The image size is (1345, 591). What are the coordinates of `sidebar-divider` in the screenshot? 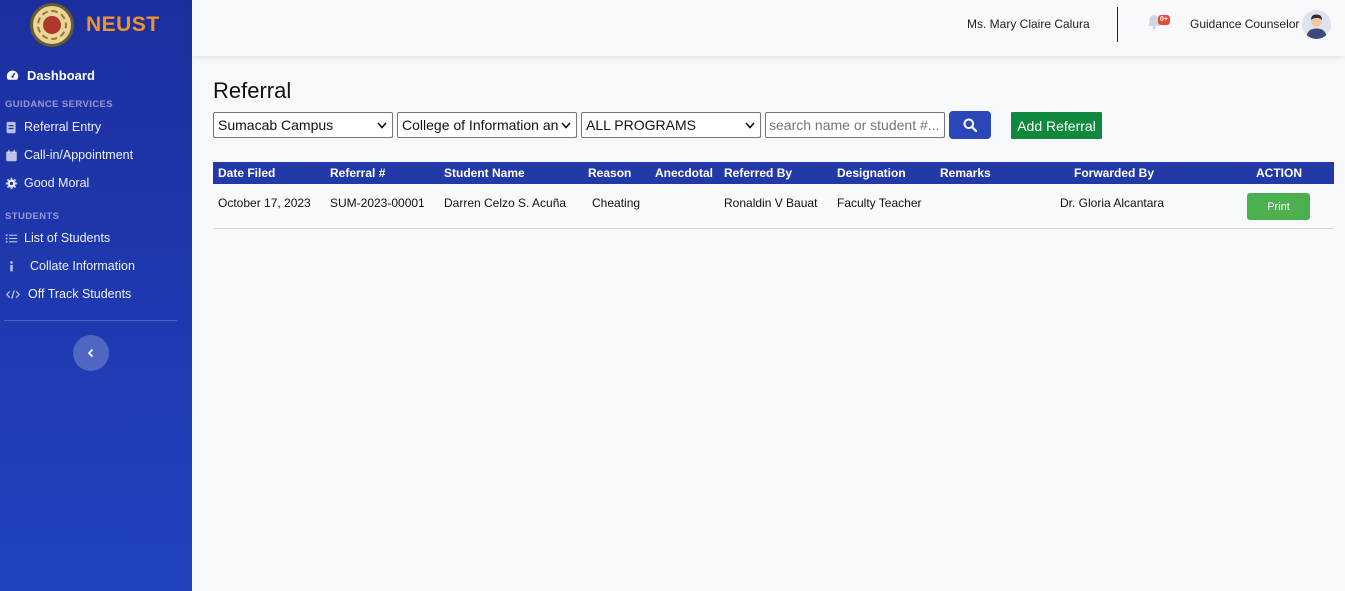 It's located at (90, 320).